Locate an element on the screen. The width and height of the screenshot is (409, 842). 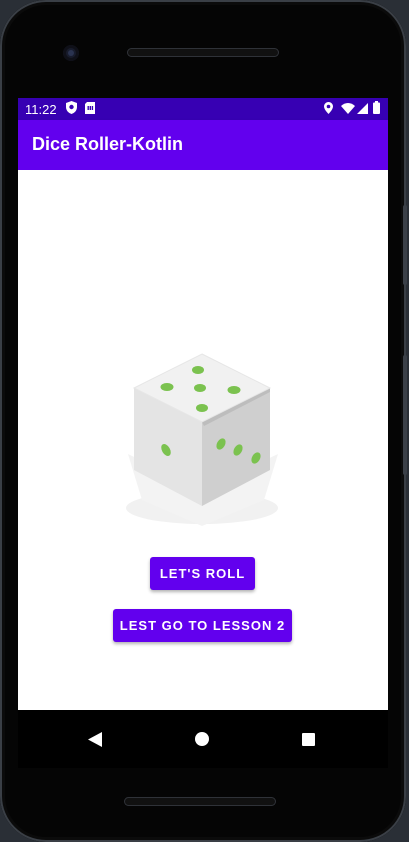
status-time: 11:22 is located at coordinates (41, 109).